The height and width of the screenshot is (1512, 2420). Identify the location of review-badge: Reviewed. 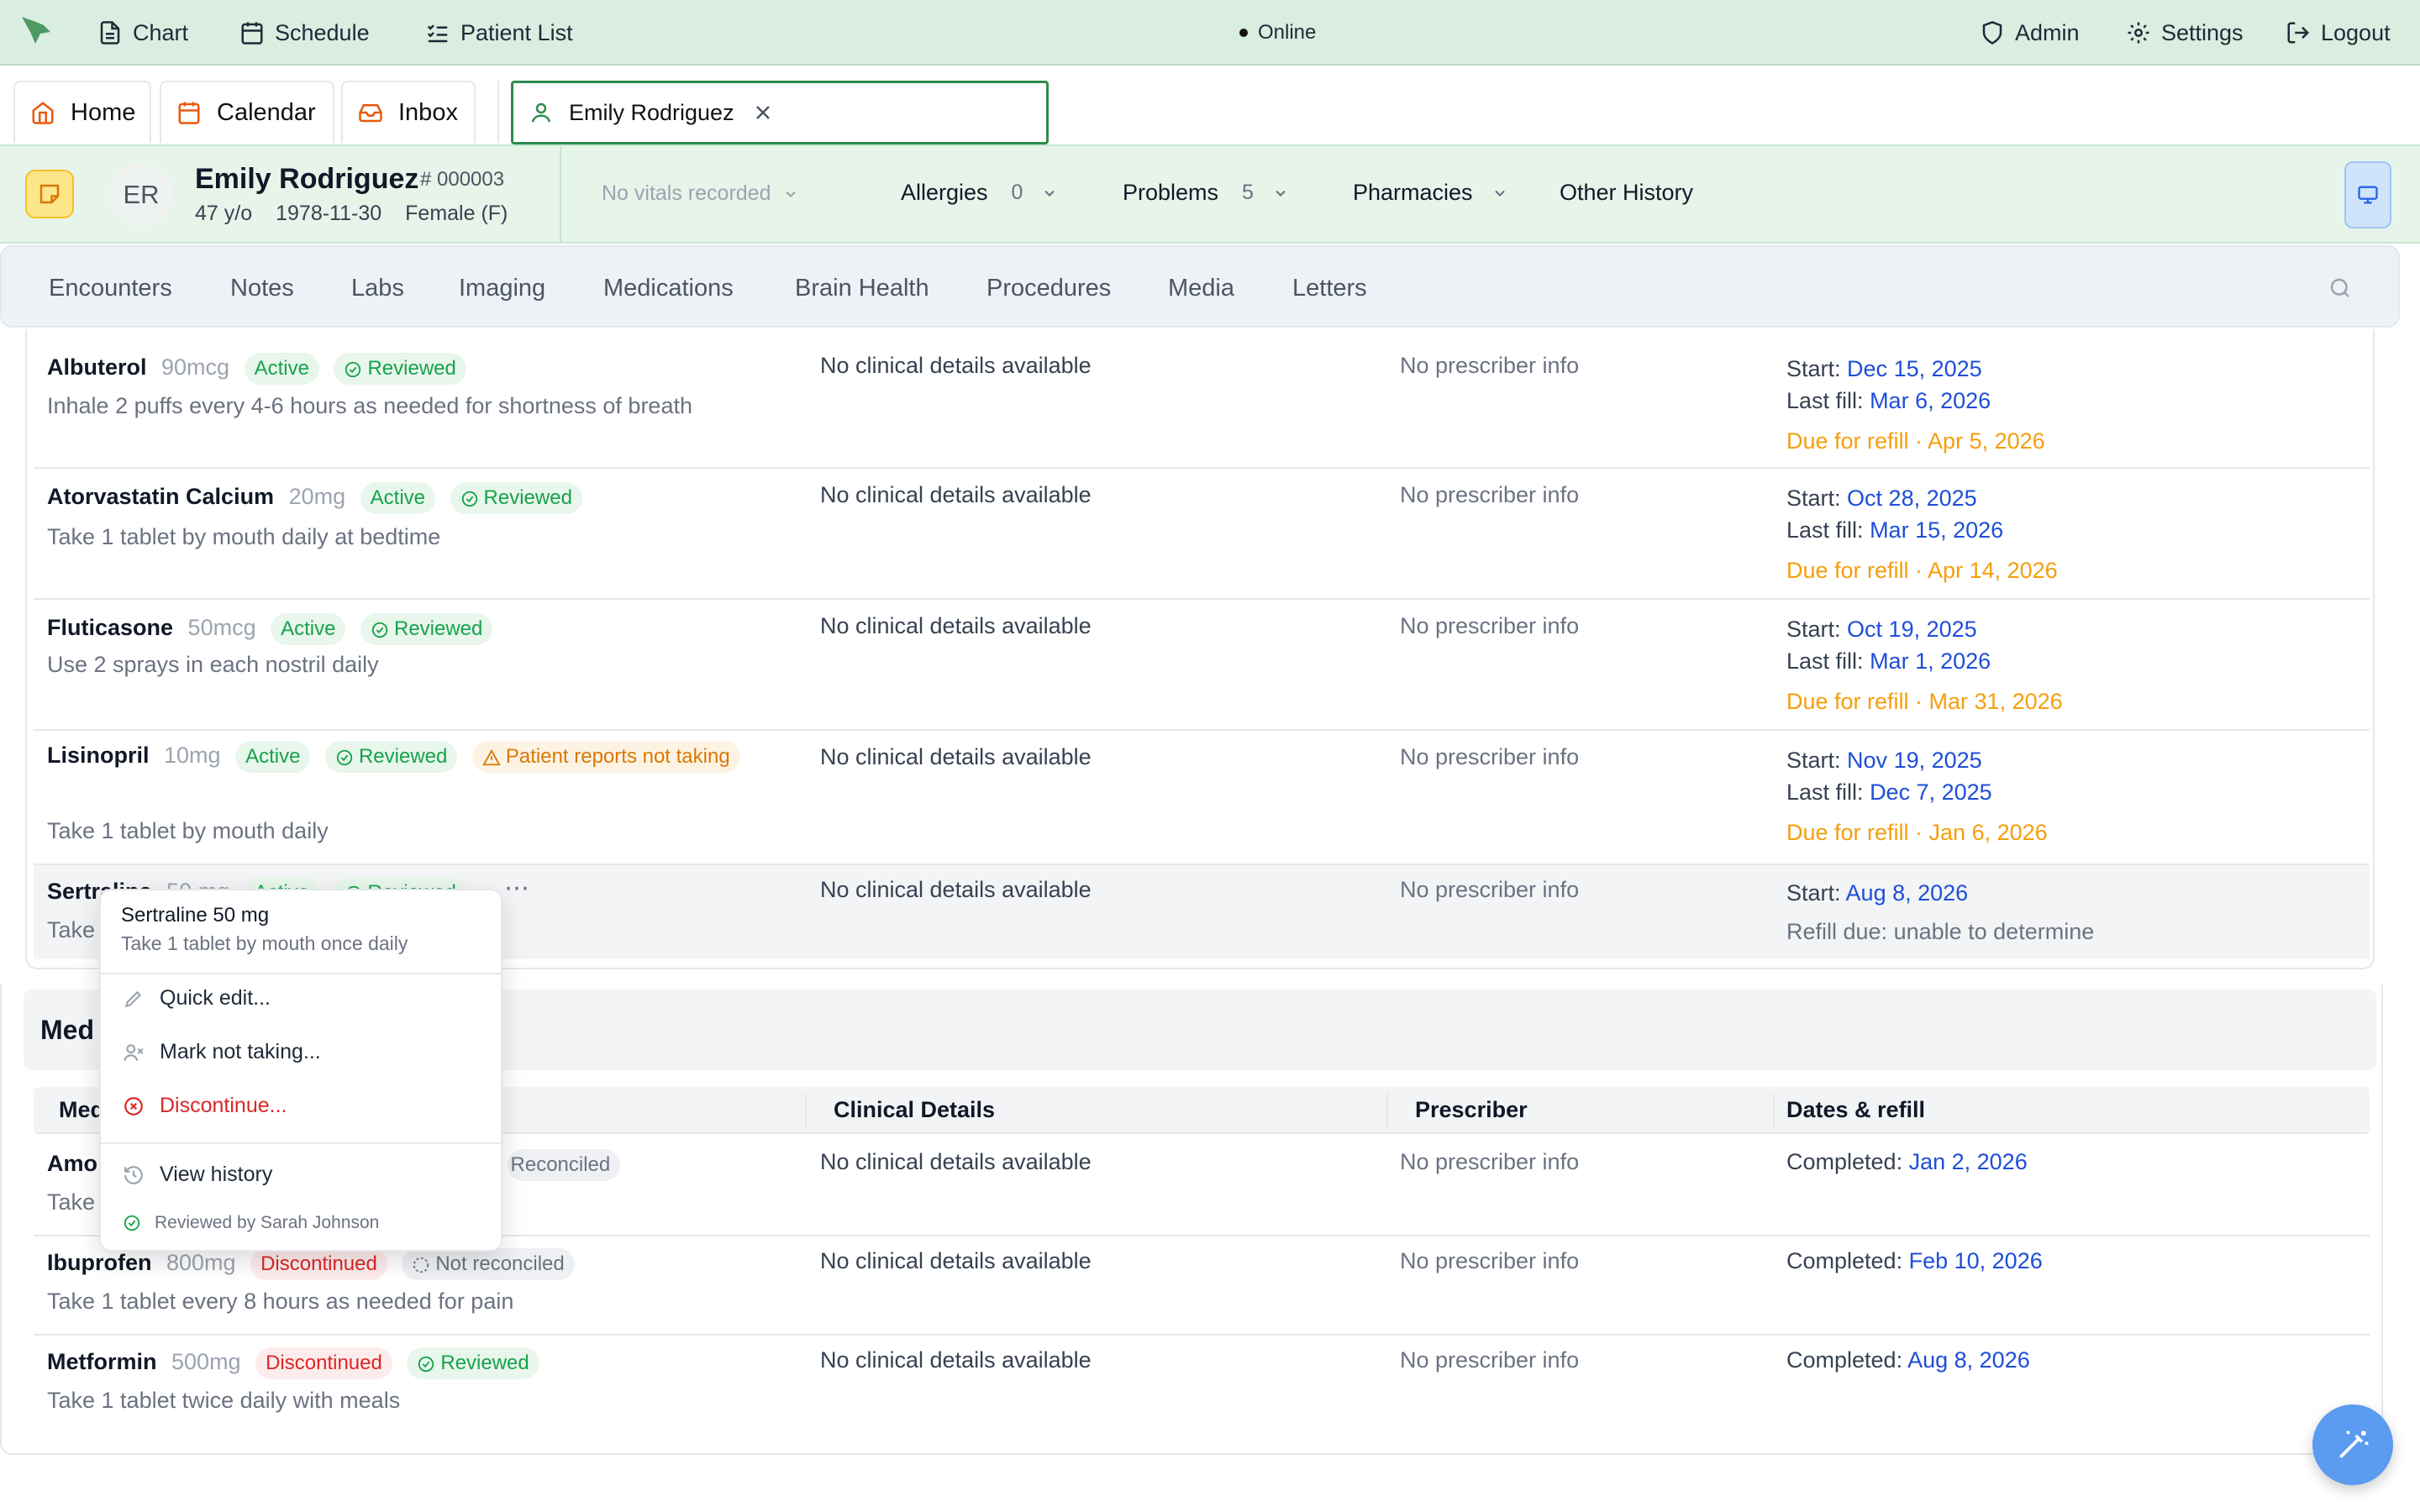
(391, 757).